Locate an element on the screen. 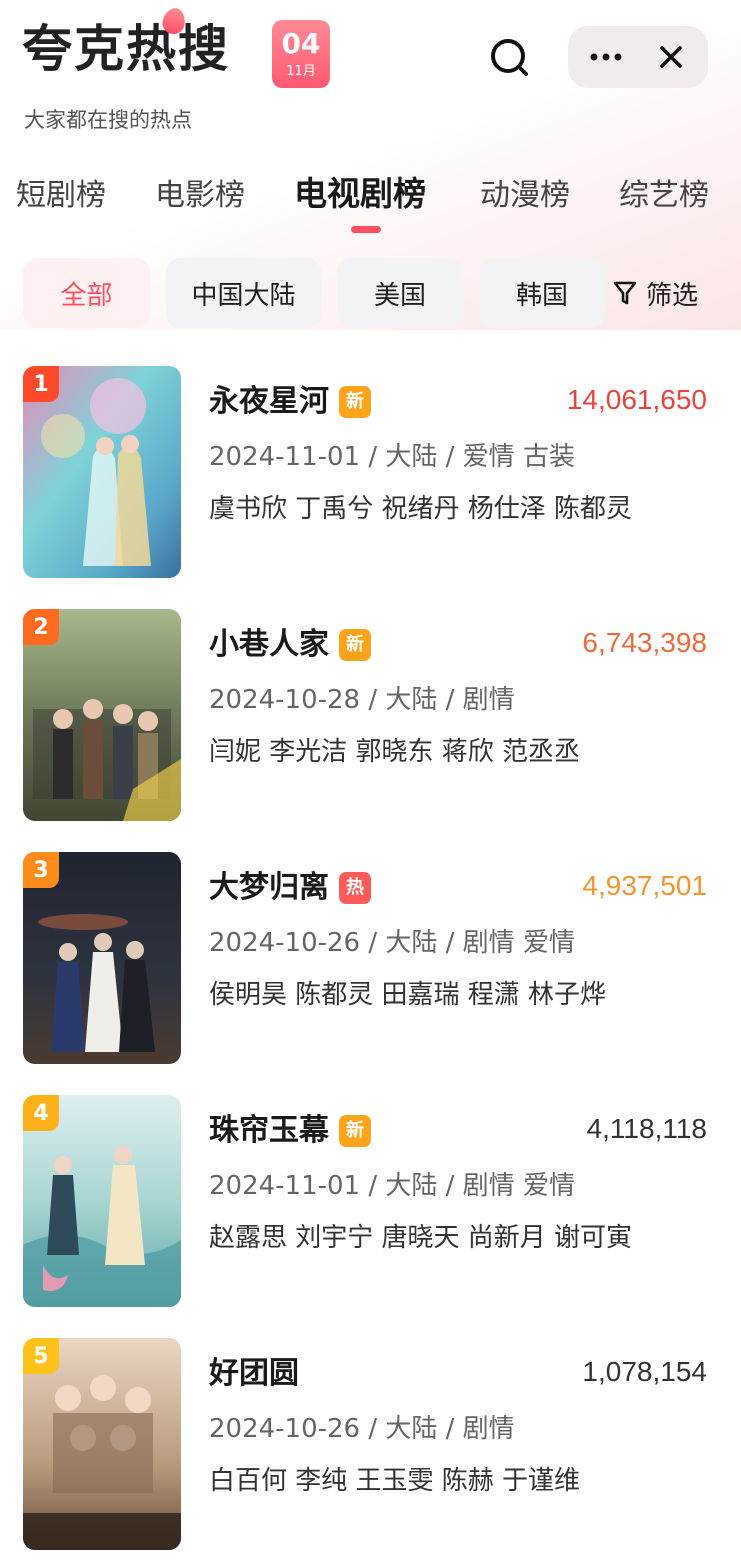 The width and height of the screenshot is (741, 1567). title-text: 小巷人家 is located at coordinates (269, 644).